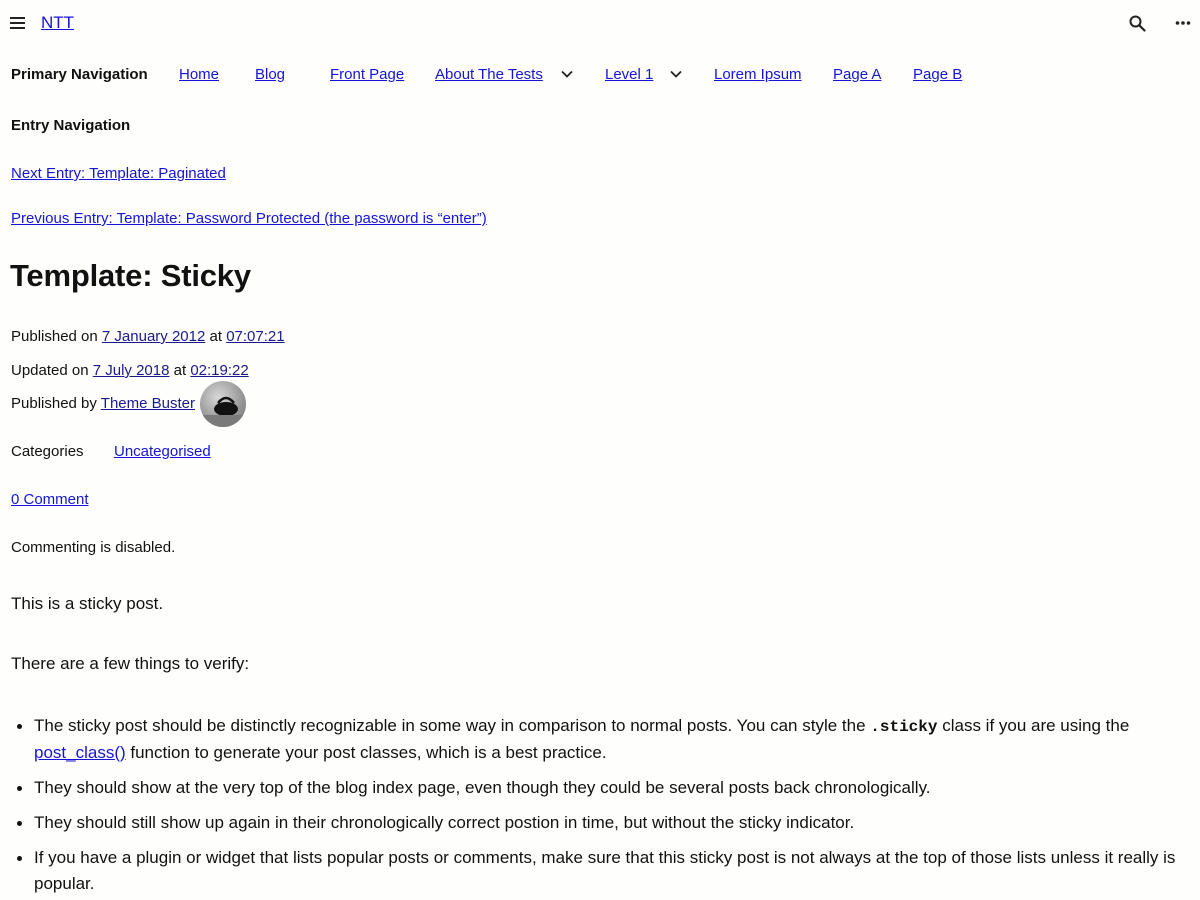 The image size is (1200, 900). What do you see at coordinates (270, 74) in the screenshot?
I see `nav-item-blog: Blog` at bounding box center [270, 74].